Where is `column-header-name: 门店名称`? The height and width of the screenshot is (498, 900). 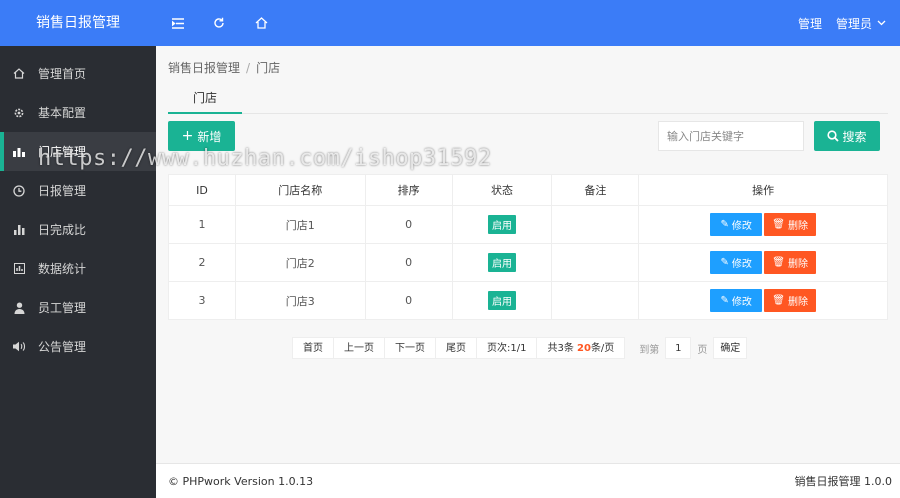
column-header-name: 门店名称 is located at coordinates (300, 190).